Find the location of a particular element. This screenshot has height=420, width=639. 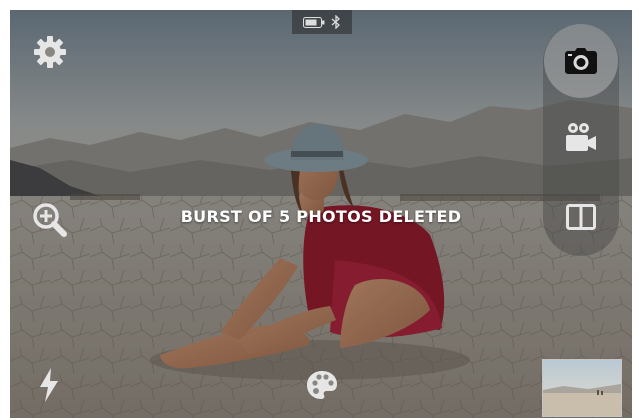

video-mode-button is located at coordinates (581, 138).